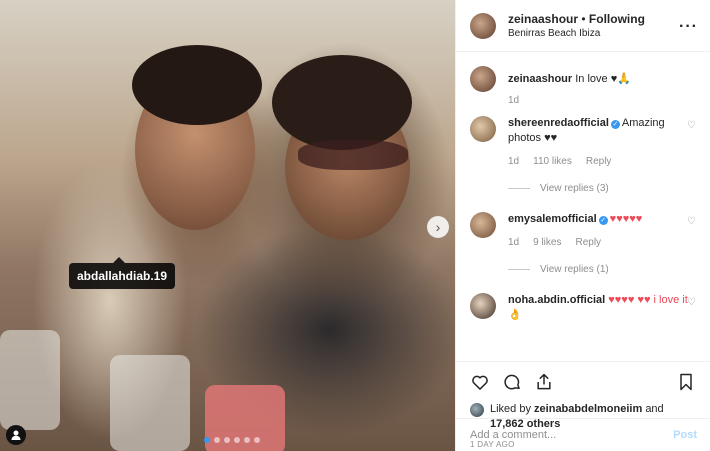 The width and height of the screenshot is (710, 451). Describe the element at coordinates (583, 434) in the screenshot. I see `add-comment-bar: Add a comment... Post` at that location.